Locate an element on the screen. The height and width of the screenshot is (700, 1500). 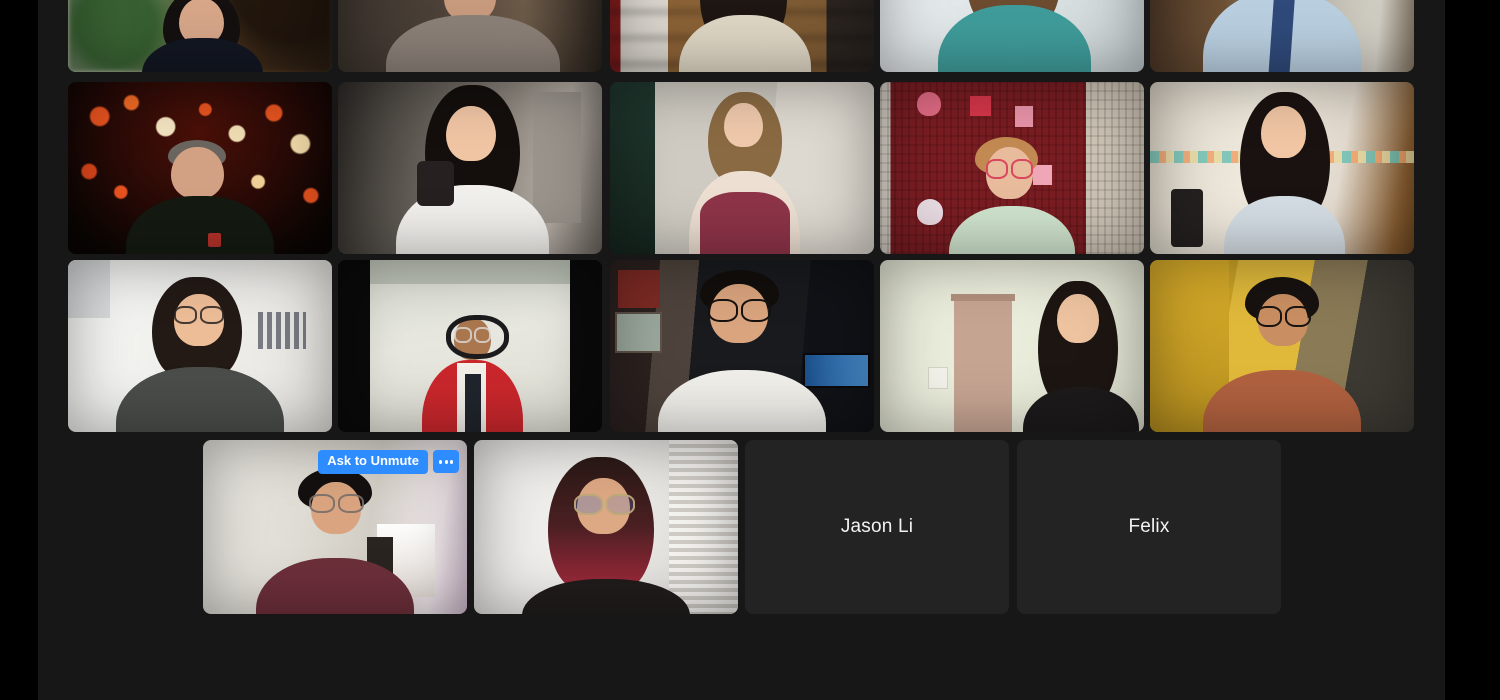
participant-tile: Jason Li is located at coordinates (877, 527).